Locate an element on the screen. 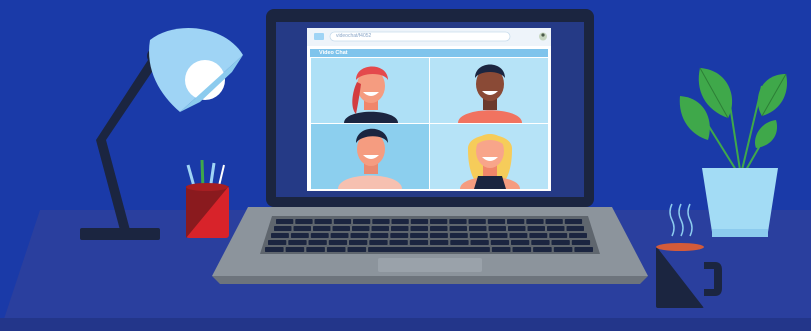  address-bar: videochat/f4052 is located at coordinates (421, 36).